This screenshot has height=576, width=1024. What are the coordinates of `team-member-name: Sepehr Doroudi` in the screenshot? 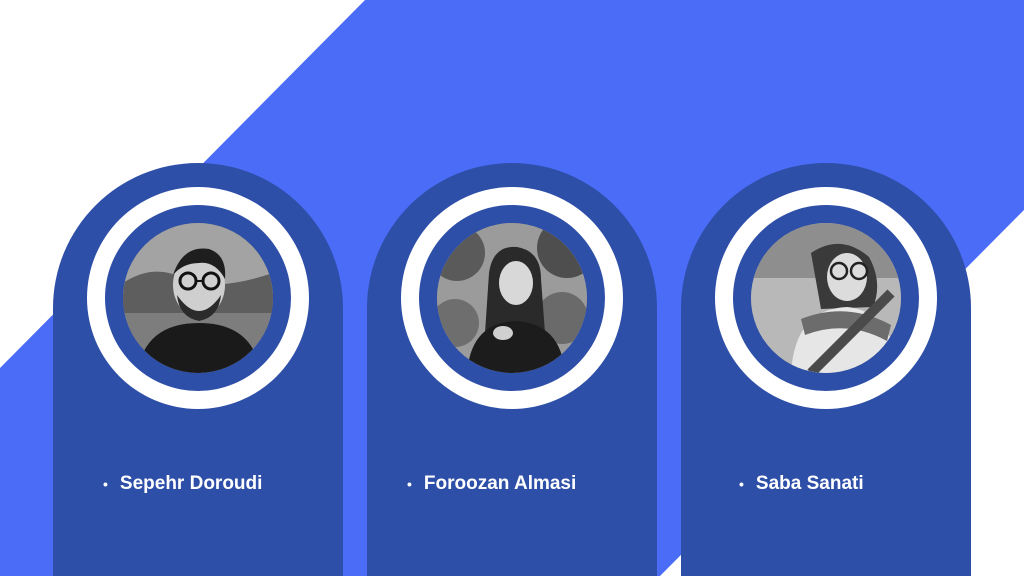 It's located at (191, 483).